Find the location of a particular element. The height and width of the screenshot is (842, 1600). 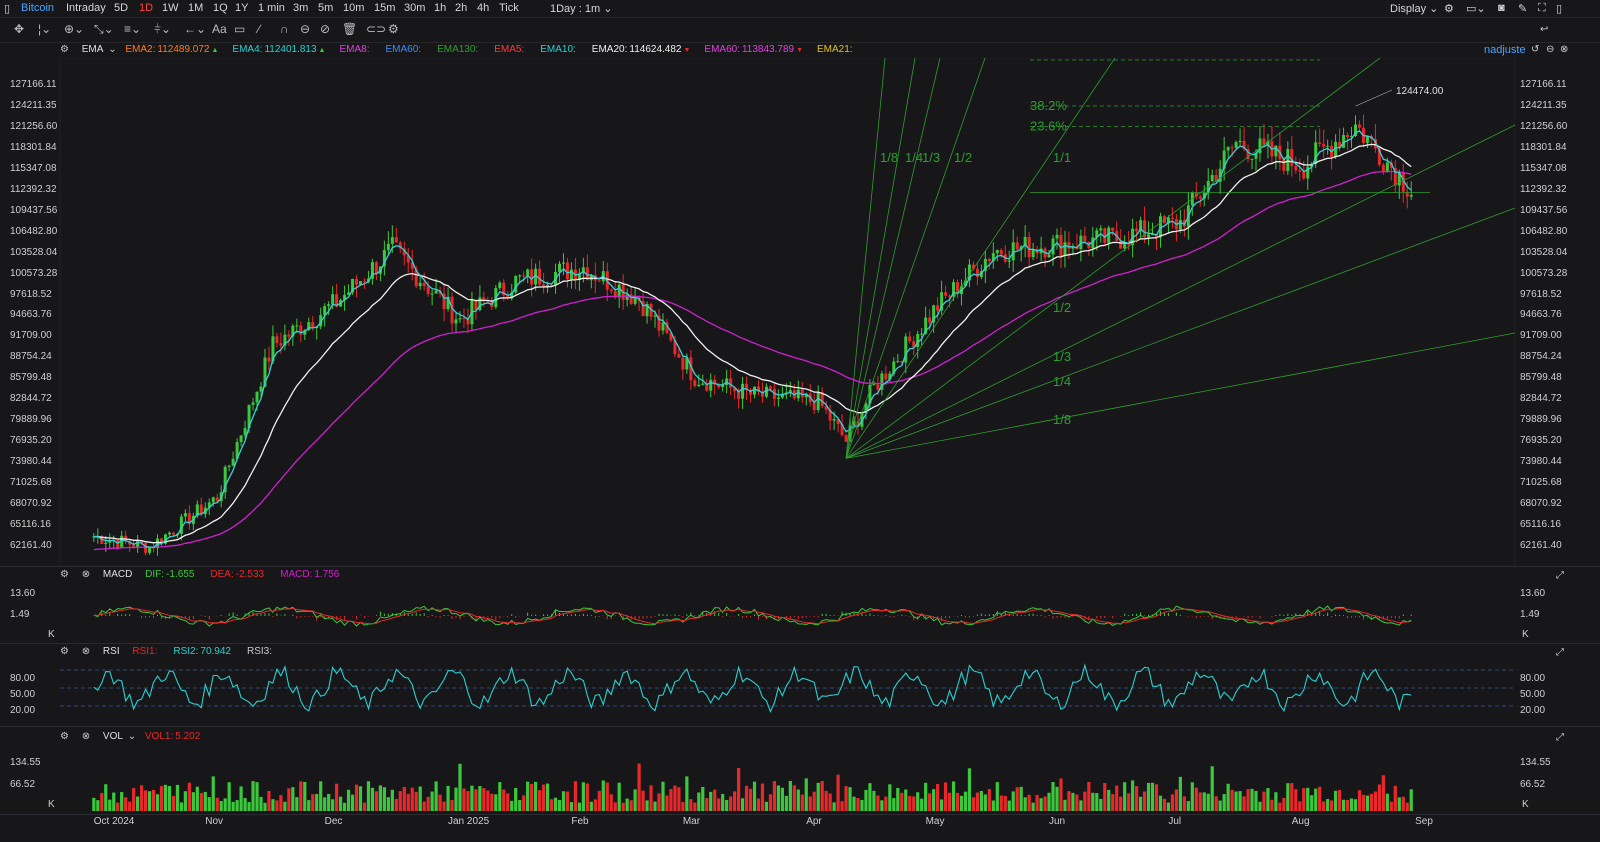

ema-legend-item: EMA2: 112489.072 ▲ is located at coordinates (171, 49).